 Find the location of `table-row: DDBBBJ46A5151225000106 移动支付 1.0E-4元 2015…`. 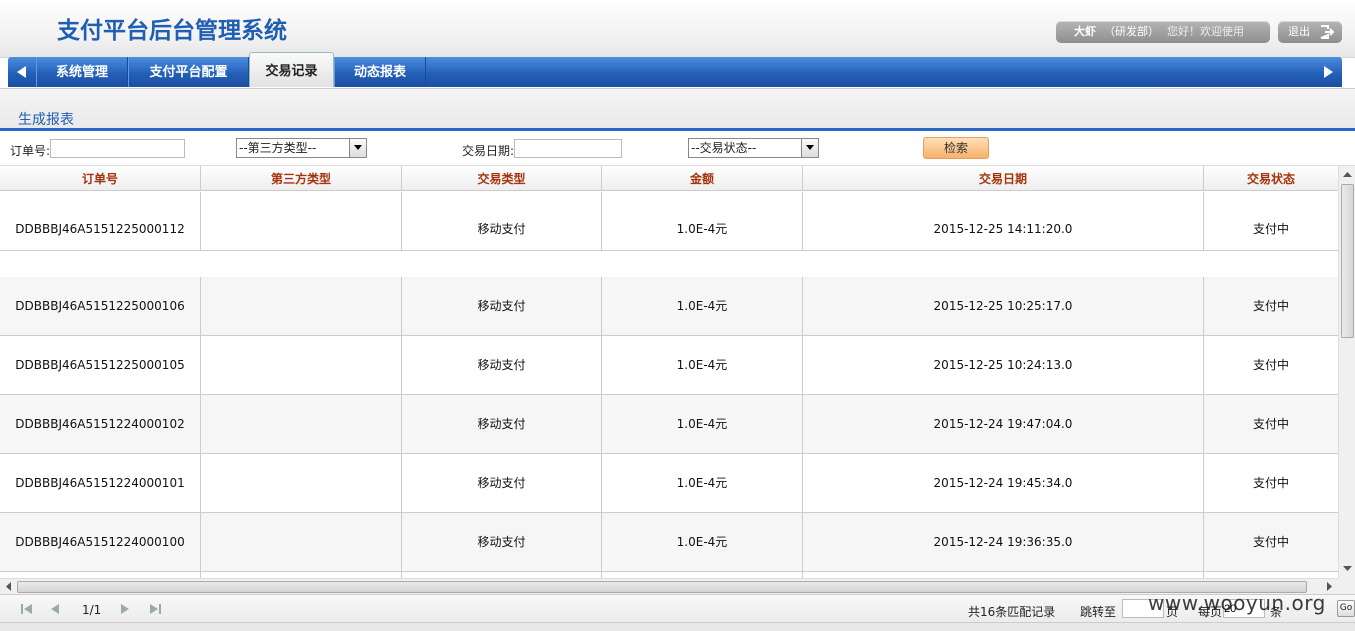

table-row: DDBBBJ46A5151225000106 移动支付 1.0E-4元 2015… is located at coordinates (669, 306).